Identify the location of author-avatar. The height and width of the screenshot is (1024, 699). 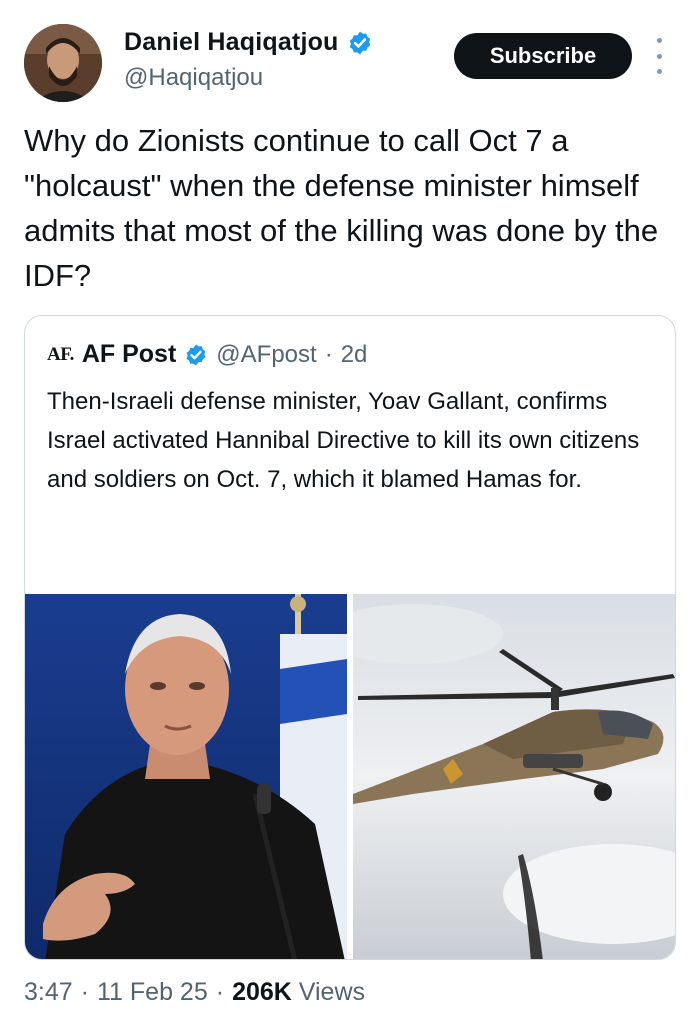
(63, 63).